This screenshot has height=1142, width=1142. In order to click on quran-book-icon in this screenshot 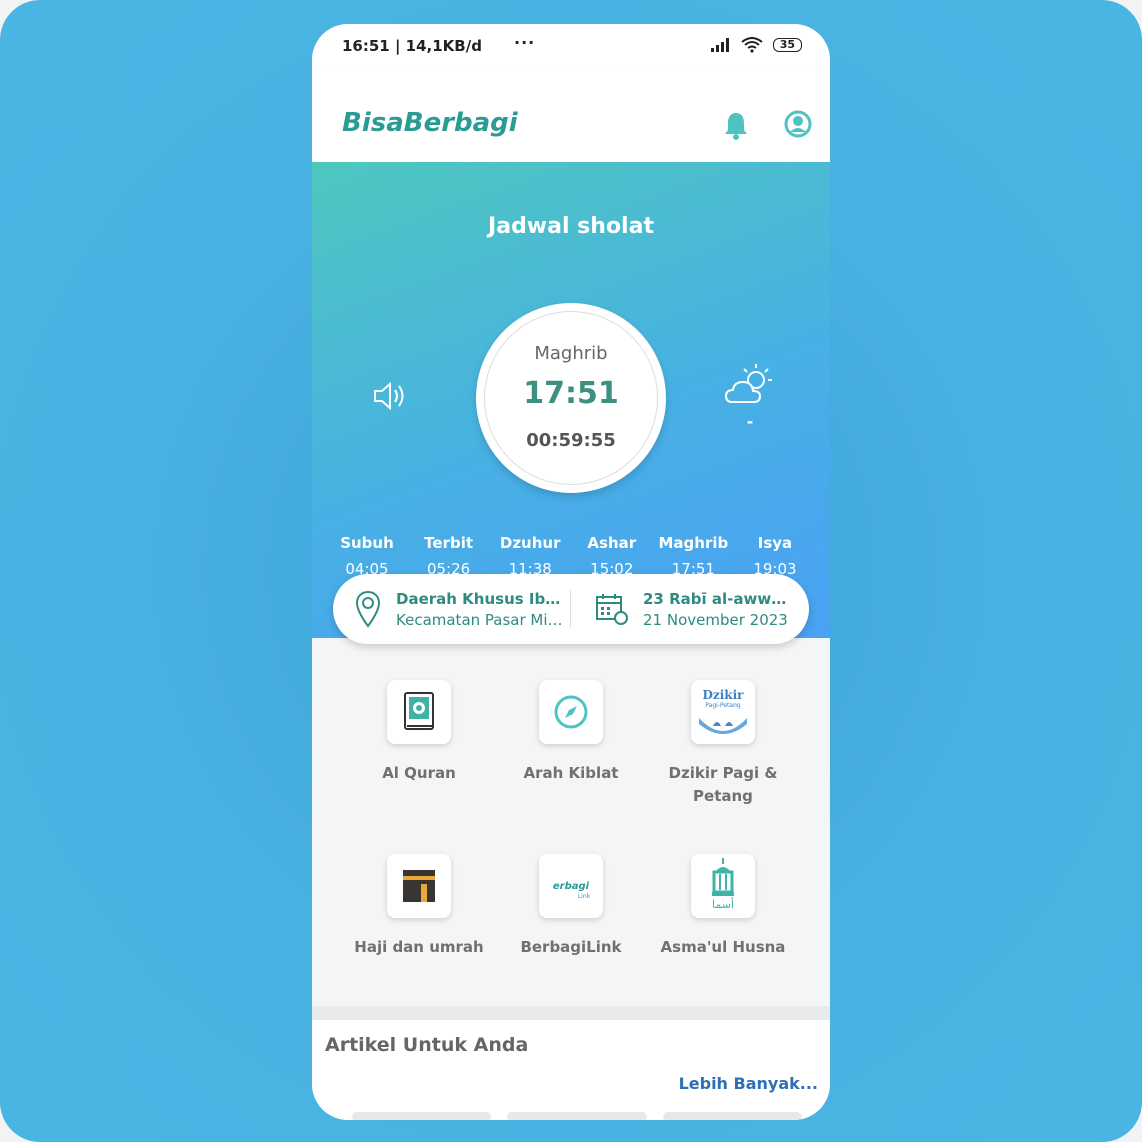, I will do `click(419, 711)`.